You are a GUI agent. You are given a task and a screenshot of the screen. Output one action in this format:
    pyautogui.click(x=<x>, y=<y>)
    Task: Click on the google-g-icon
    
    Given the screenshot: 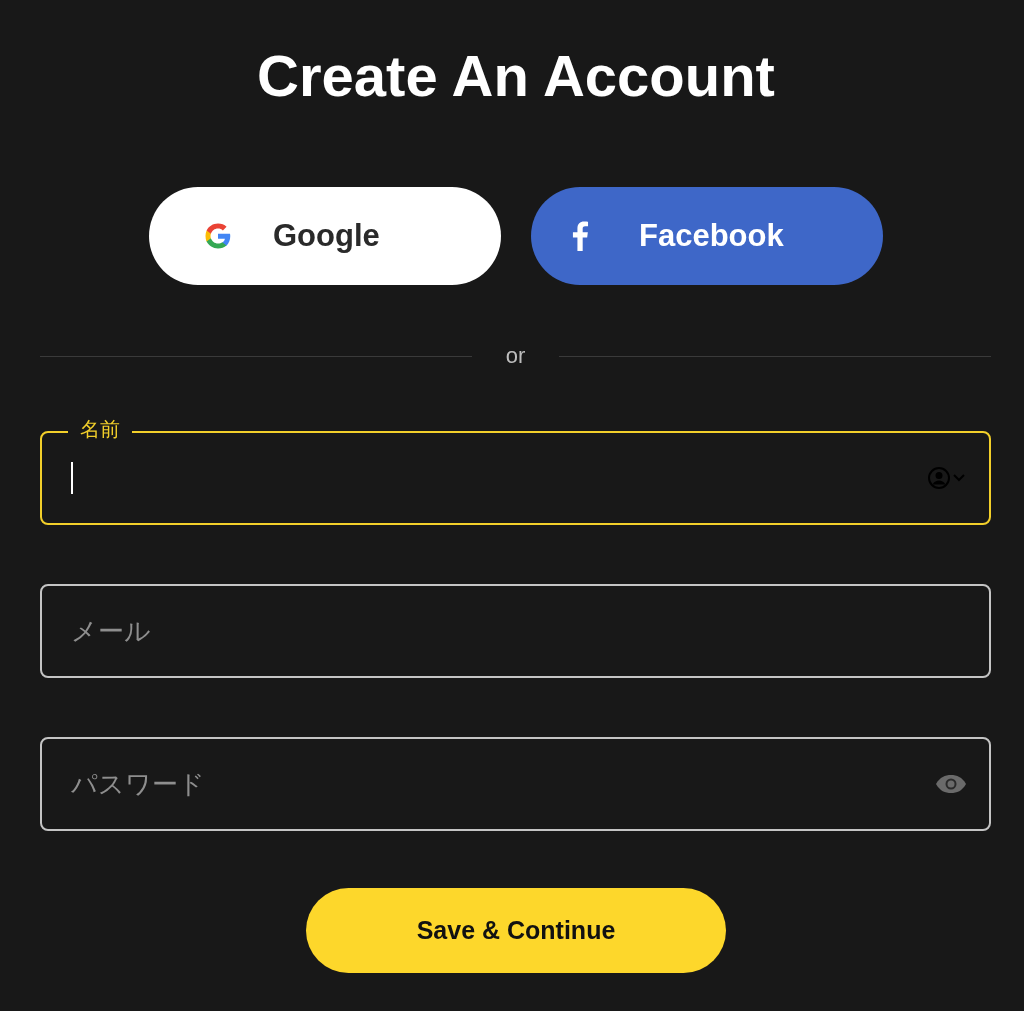 What is the action you would take?
    pyautogui.click(x=218, y=236)
    